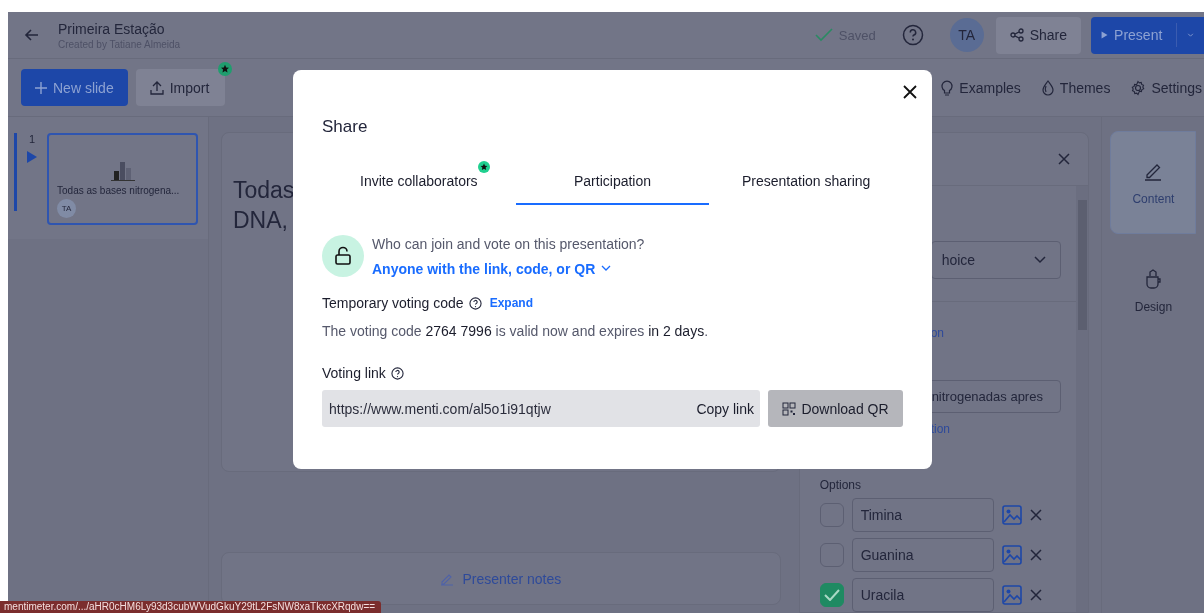 The width and height of the screenshot is (1204, 613). I want to click on toolbar-link: Themes, so click(1075, 87).